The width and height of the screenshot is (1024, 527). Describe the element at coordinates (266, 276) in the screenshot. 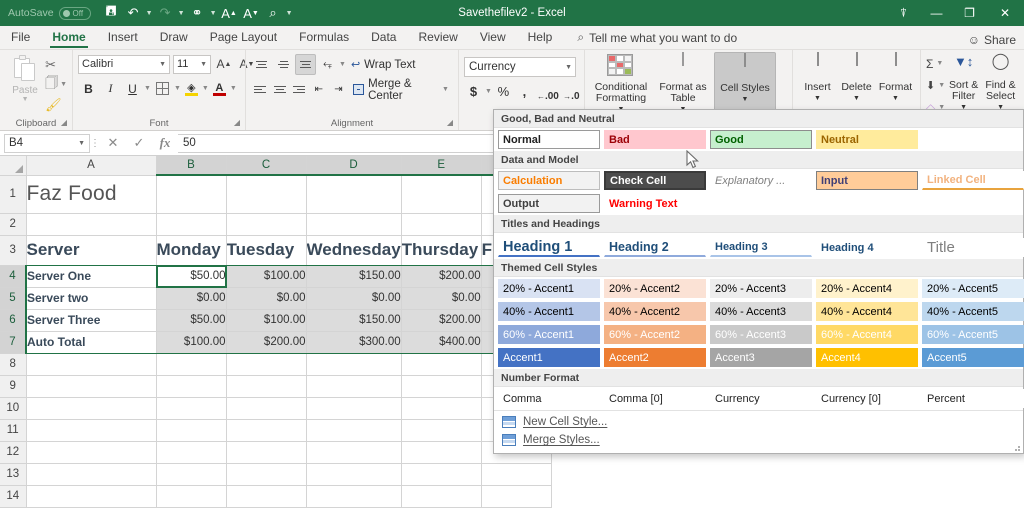

I see `cell-c4: $100.00` at that location.